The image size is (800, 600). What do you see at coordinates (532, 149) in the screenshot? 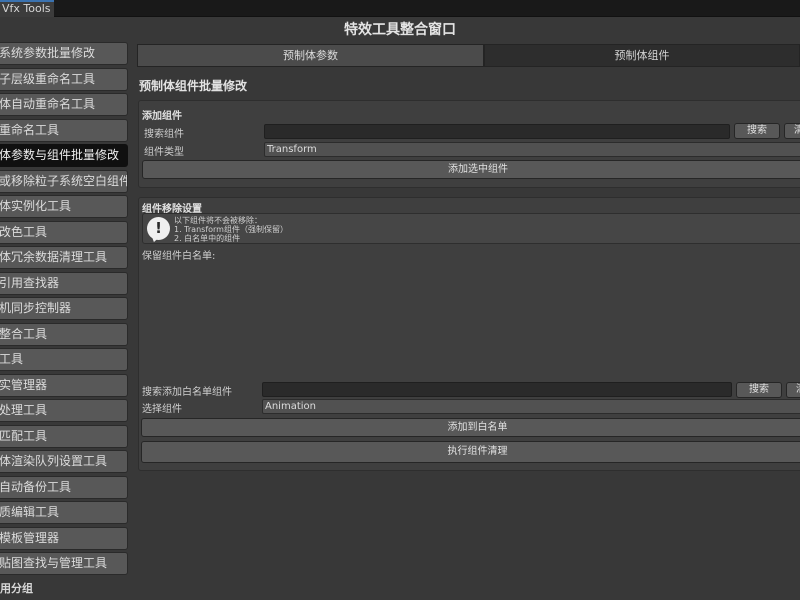
I see `component-type-select: Transform` at bounding box center [532, 149].